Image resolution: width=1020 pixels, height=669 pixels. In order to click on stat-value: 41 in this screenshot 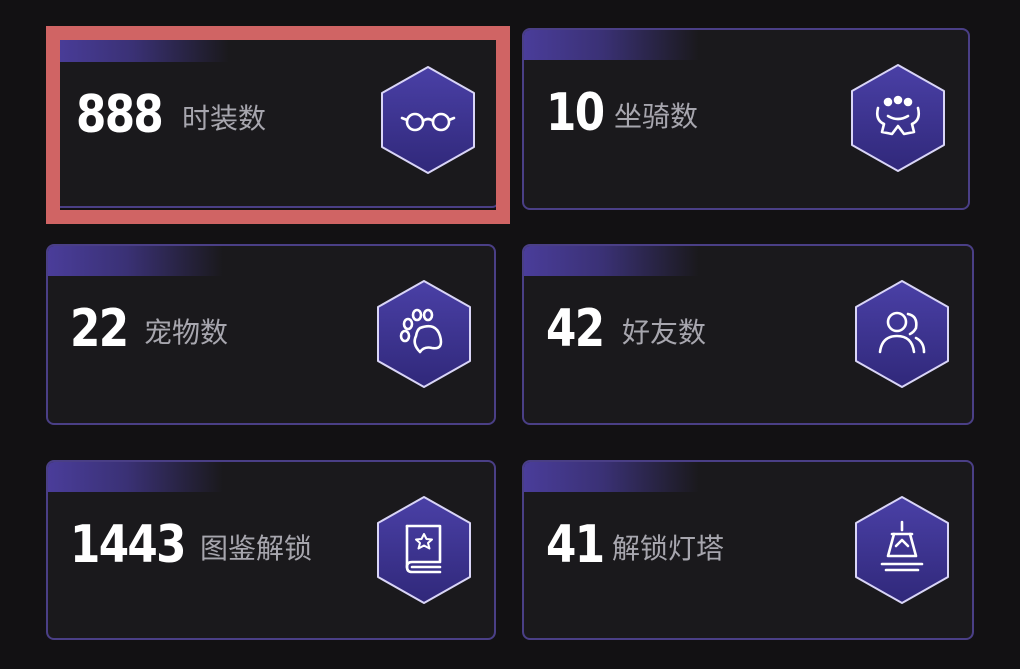, I will do `click(575, 545)`.